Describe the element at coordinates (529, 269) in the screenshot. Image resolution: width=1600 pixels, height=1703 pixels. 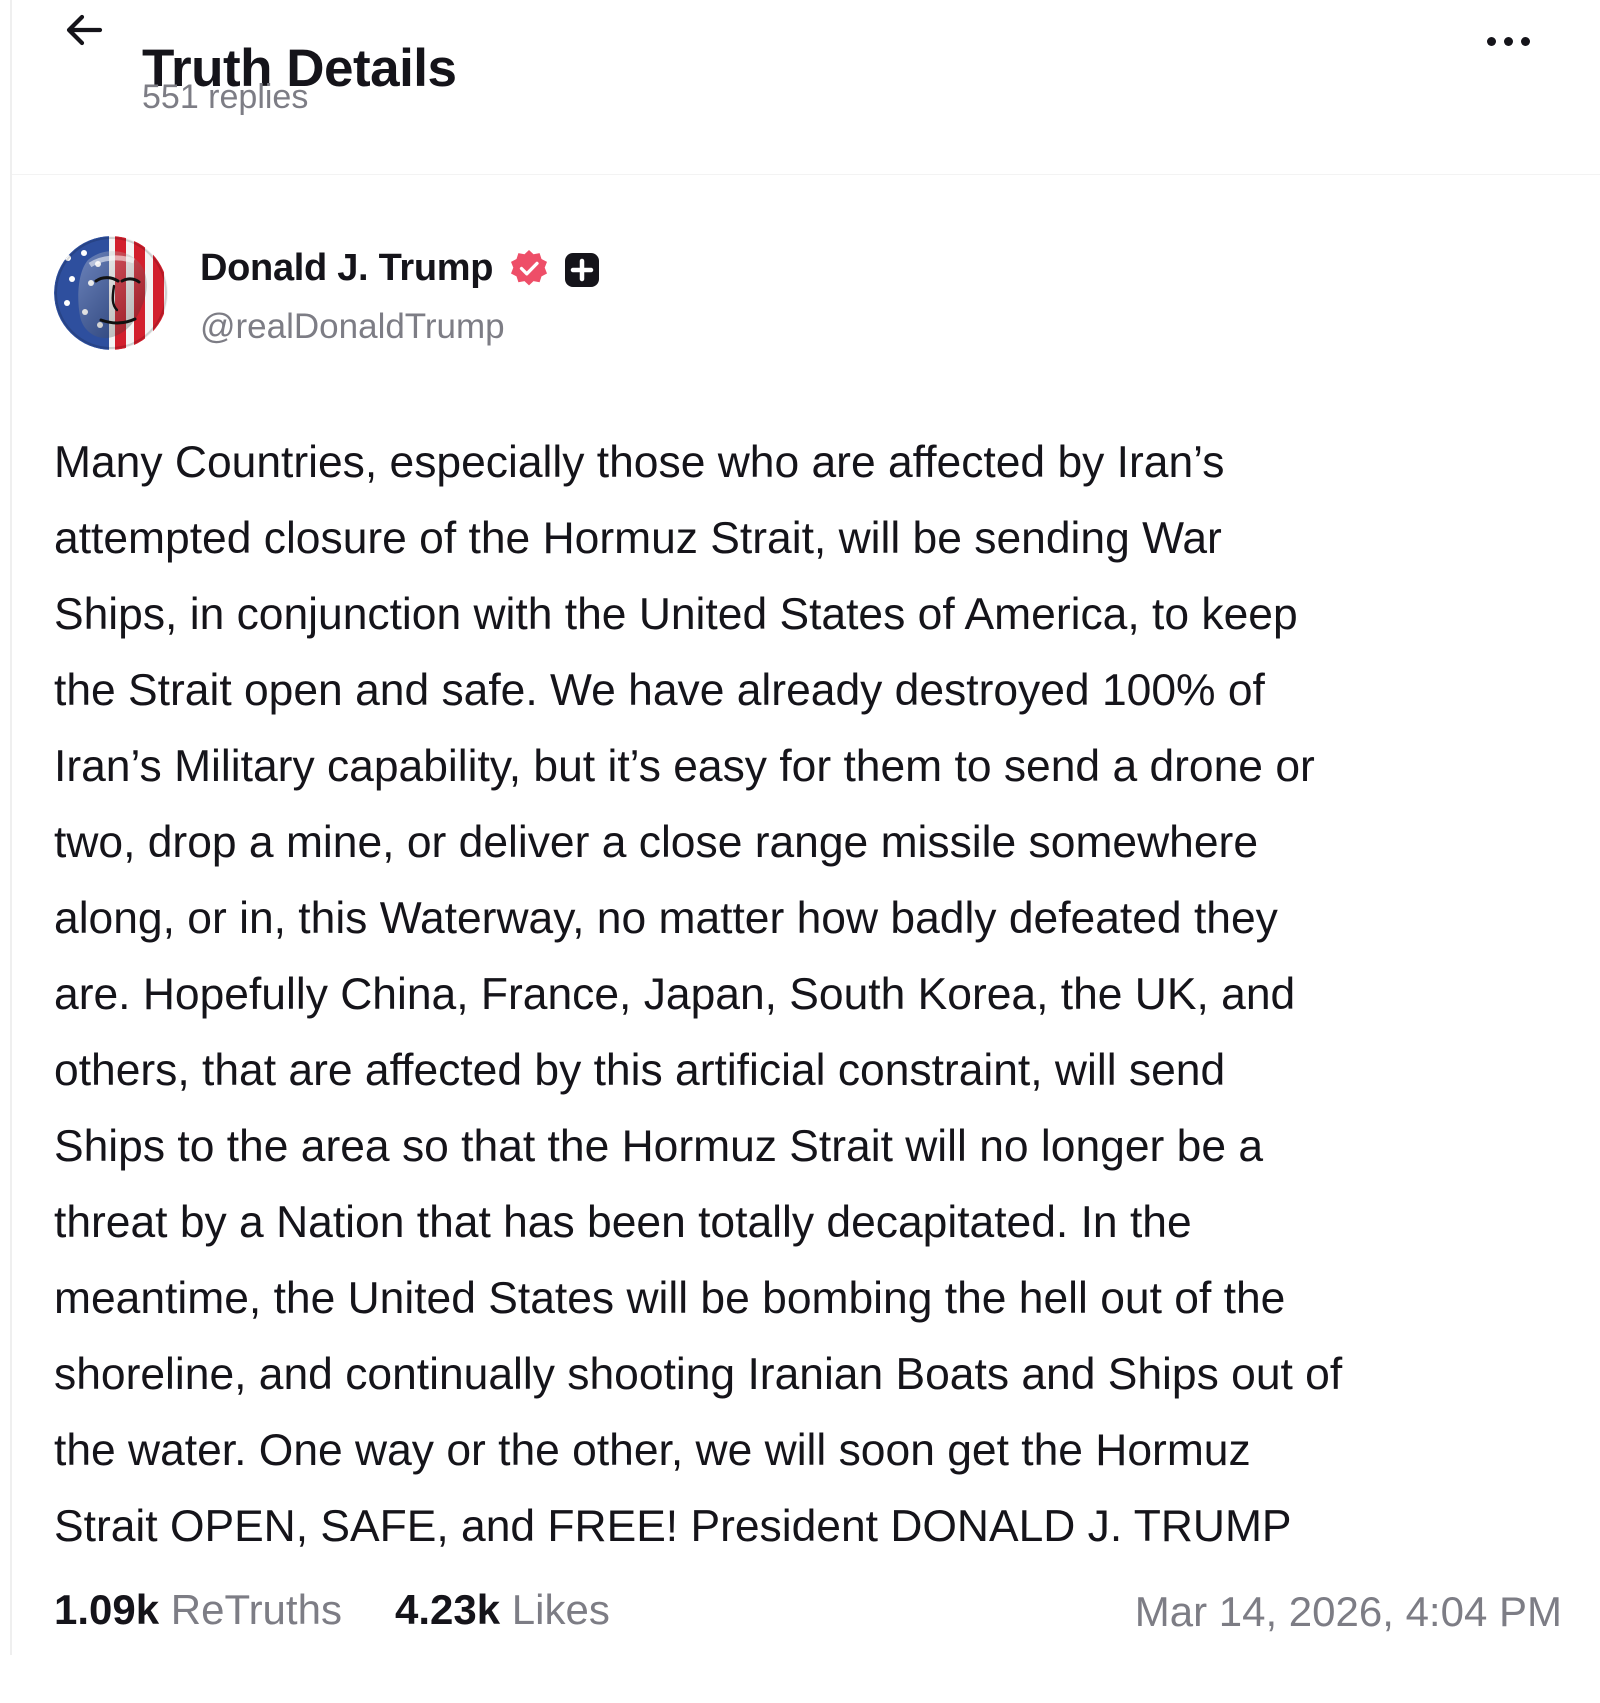
I see `verified-icon` at that location.